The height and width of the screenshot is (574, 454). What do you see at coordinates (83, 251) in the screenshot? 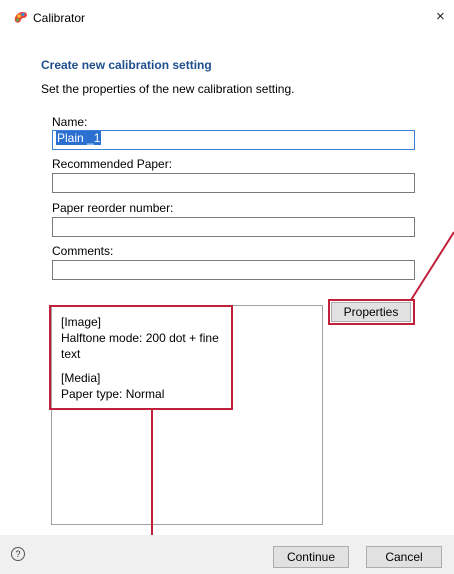
I see `comments-label: Comments:` at bounding box center [83, 251].